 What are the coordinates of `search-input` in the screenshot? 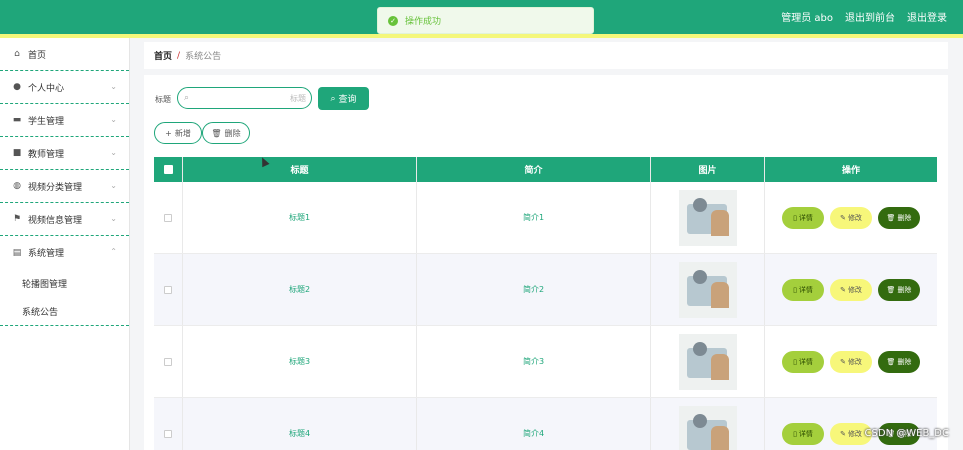 It's located at (251, 98).